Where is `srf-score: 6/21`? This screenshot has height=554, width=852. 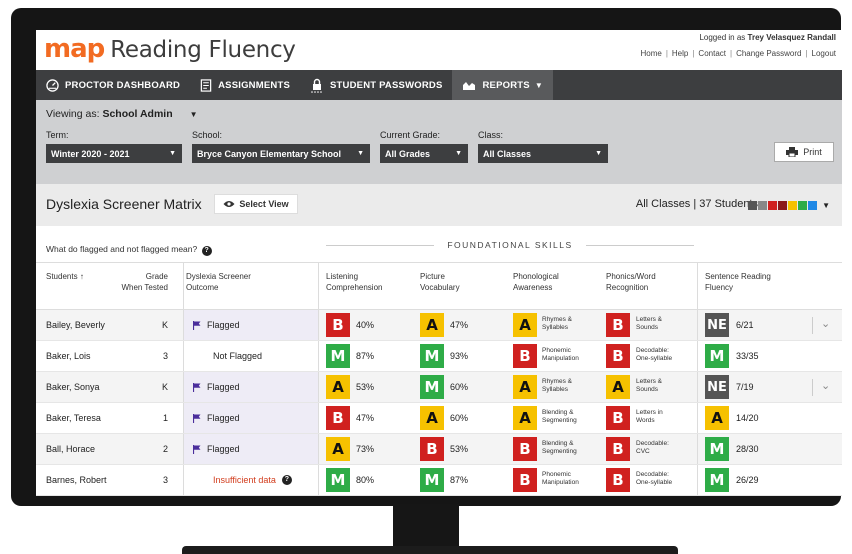 srf-score: 6/21 is located at coordinates (745, 325).